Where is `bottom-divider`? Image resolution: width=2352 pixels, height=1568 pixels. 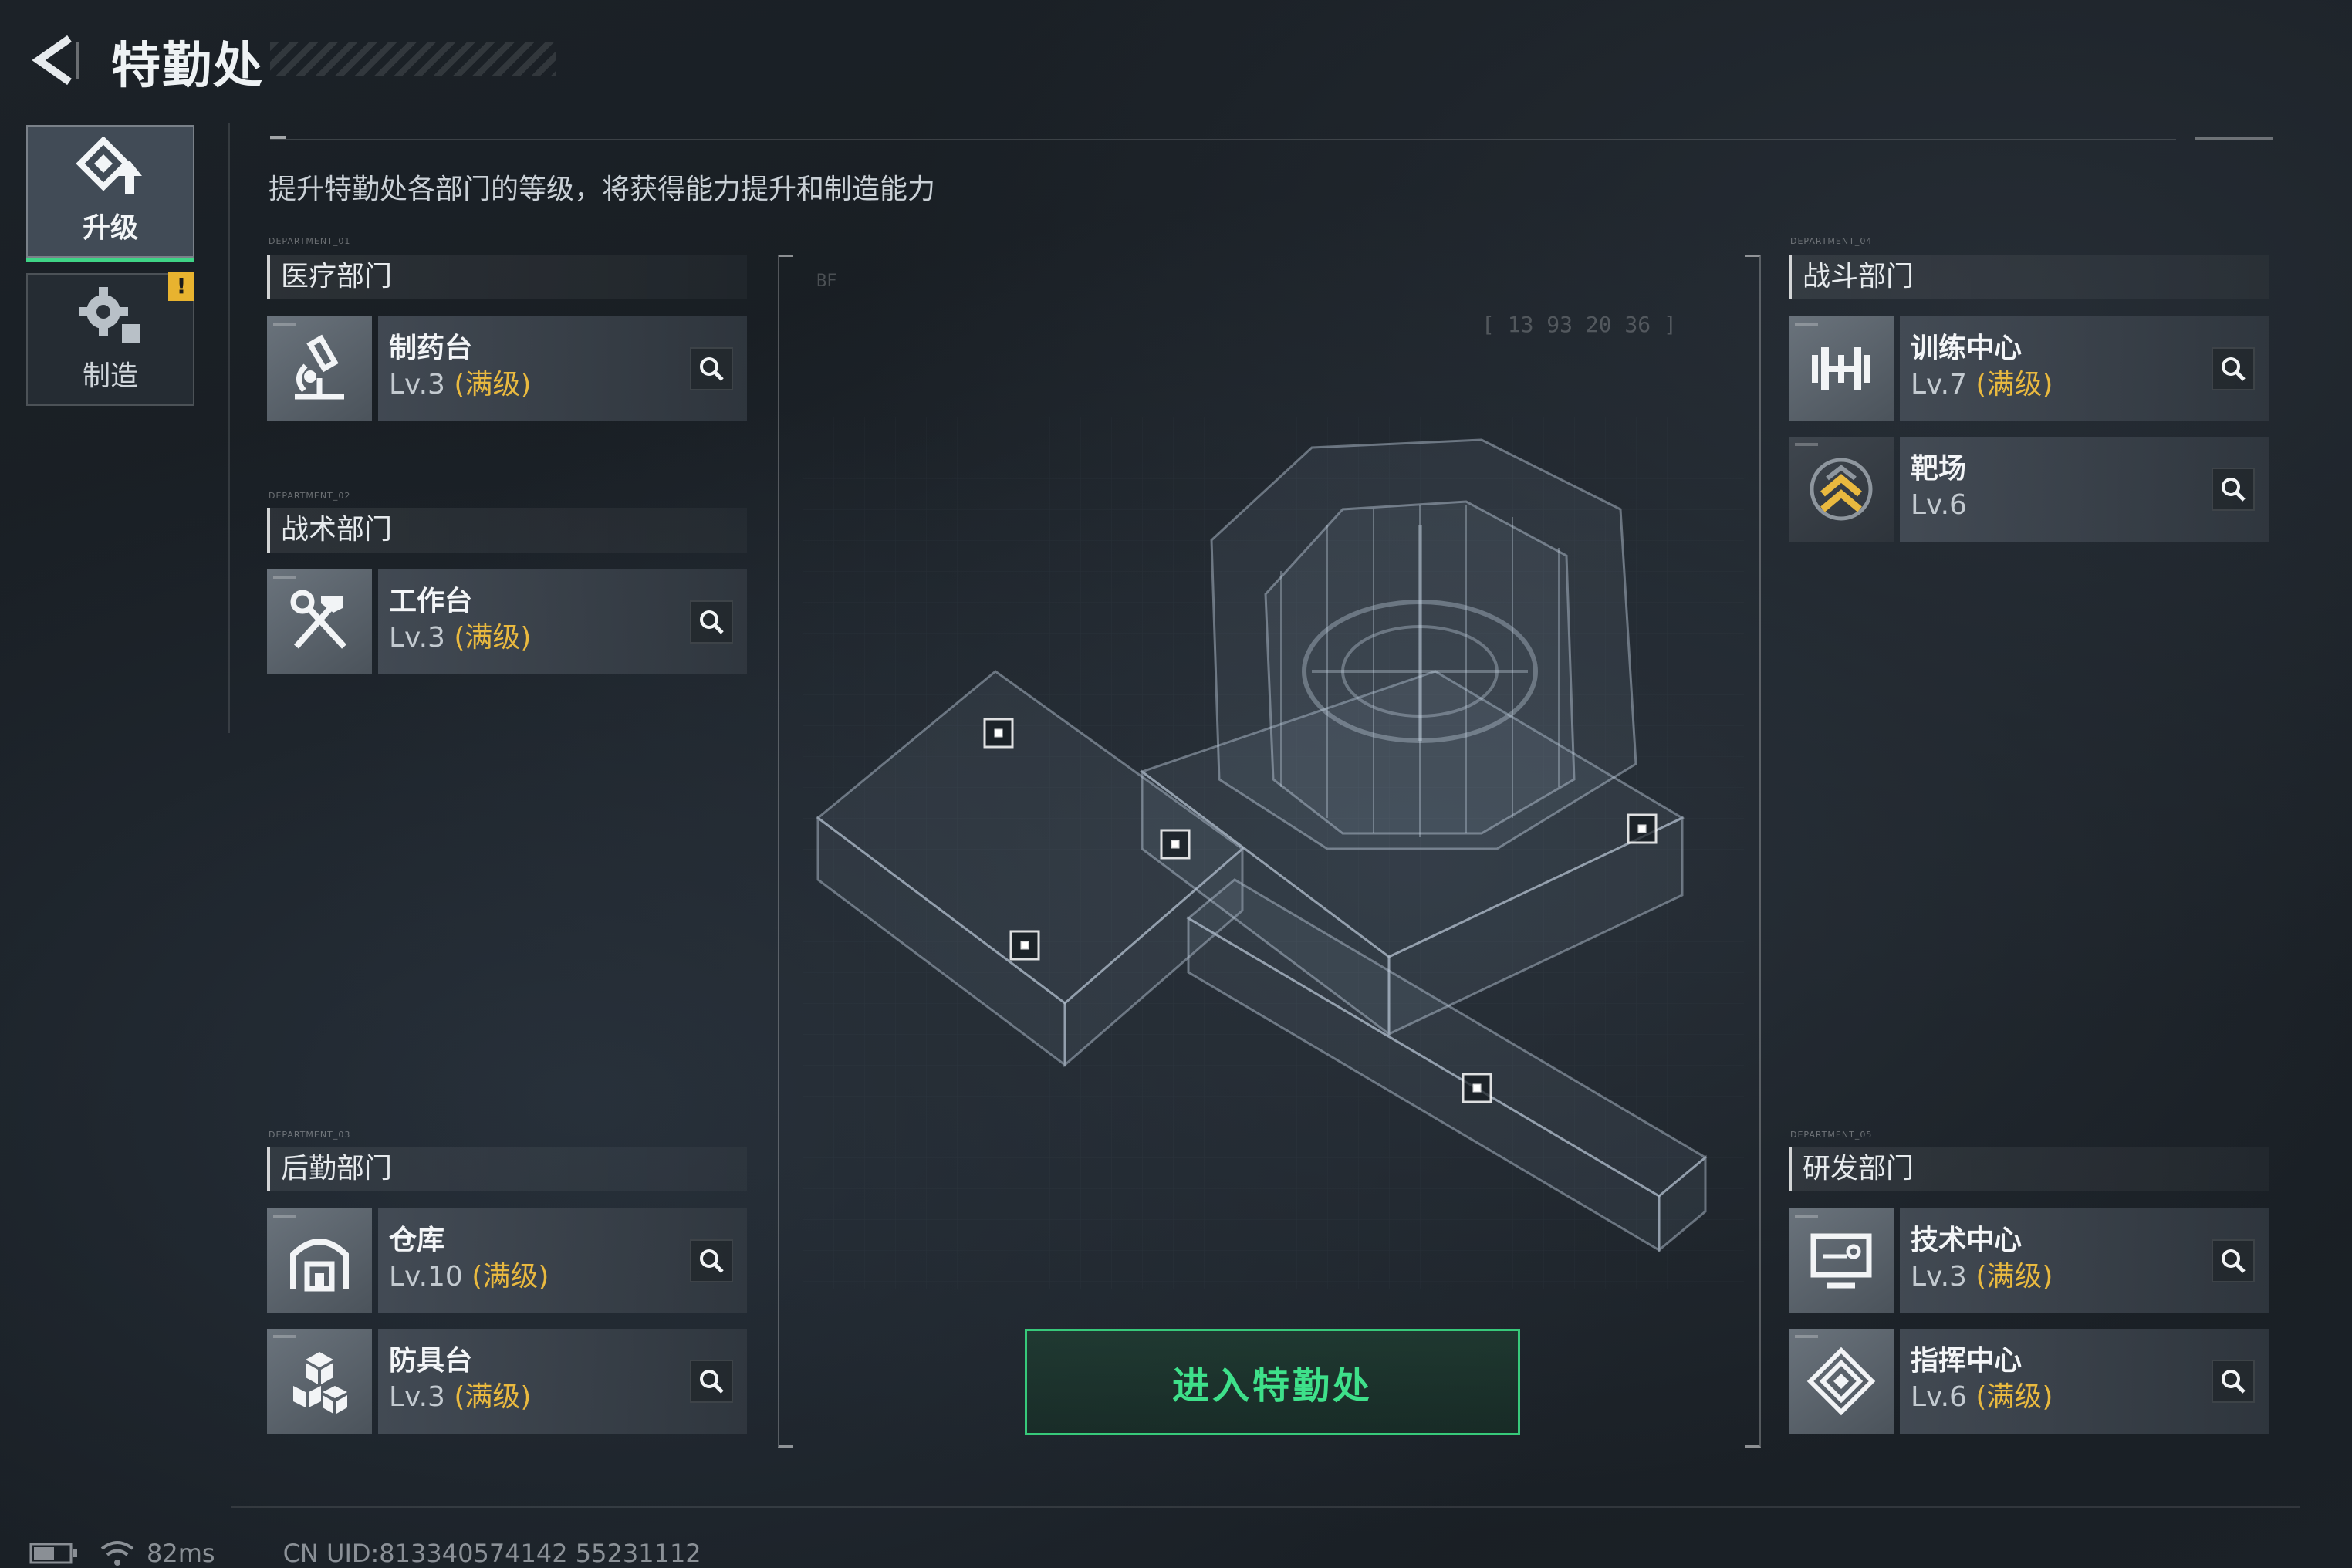 bottom-divider is located at coordinates (1265, 1507).